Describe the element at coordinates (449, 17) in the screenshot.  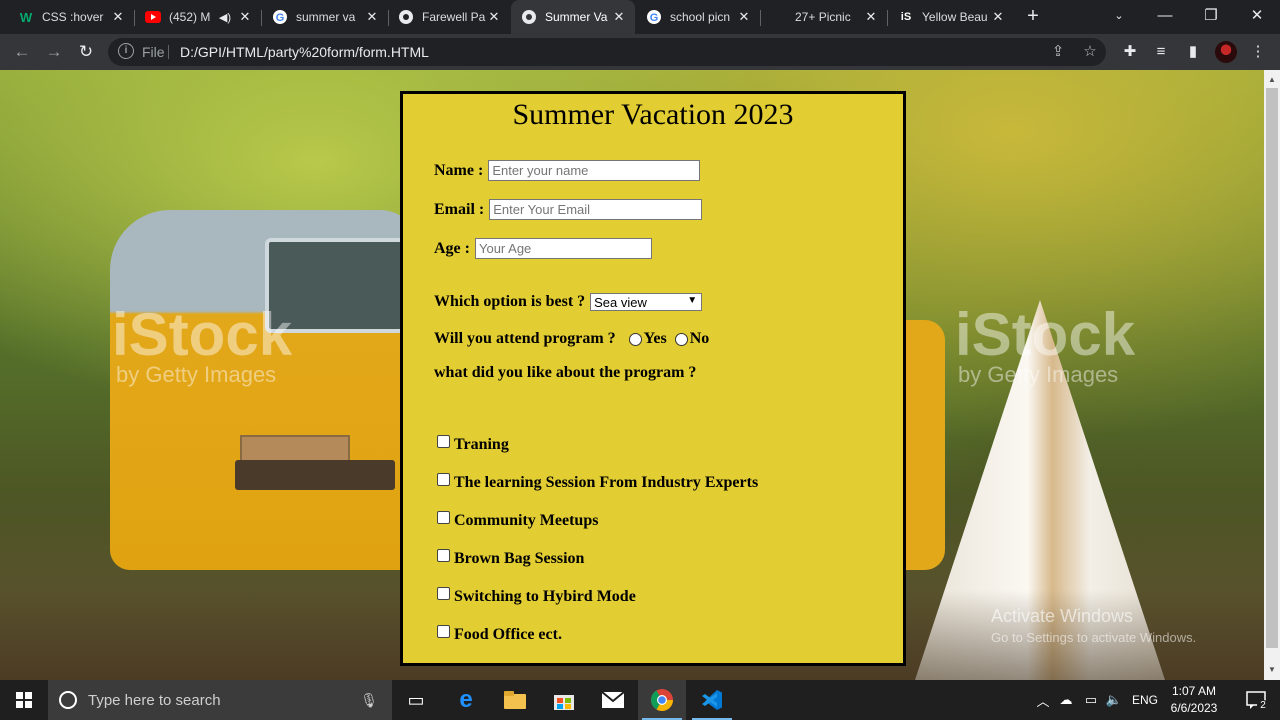
I see `tab-farewell-party: Farewell Pa ✕` at that location.